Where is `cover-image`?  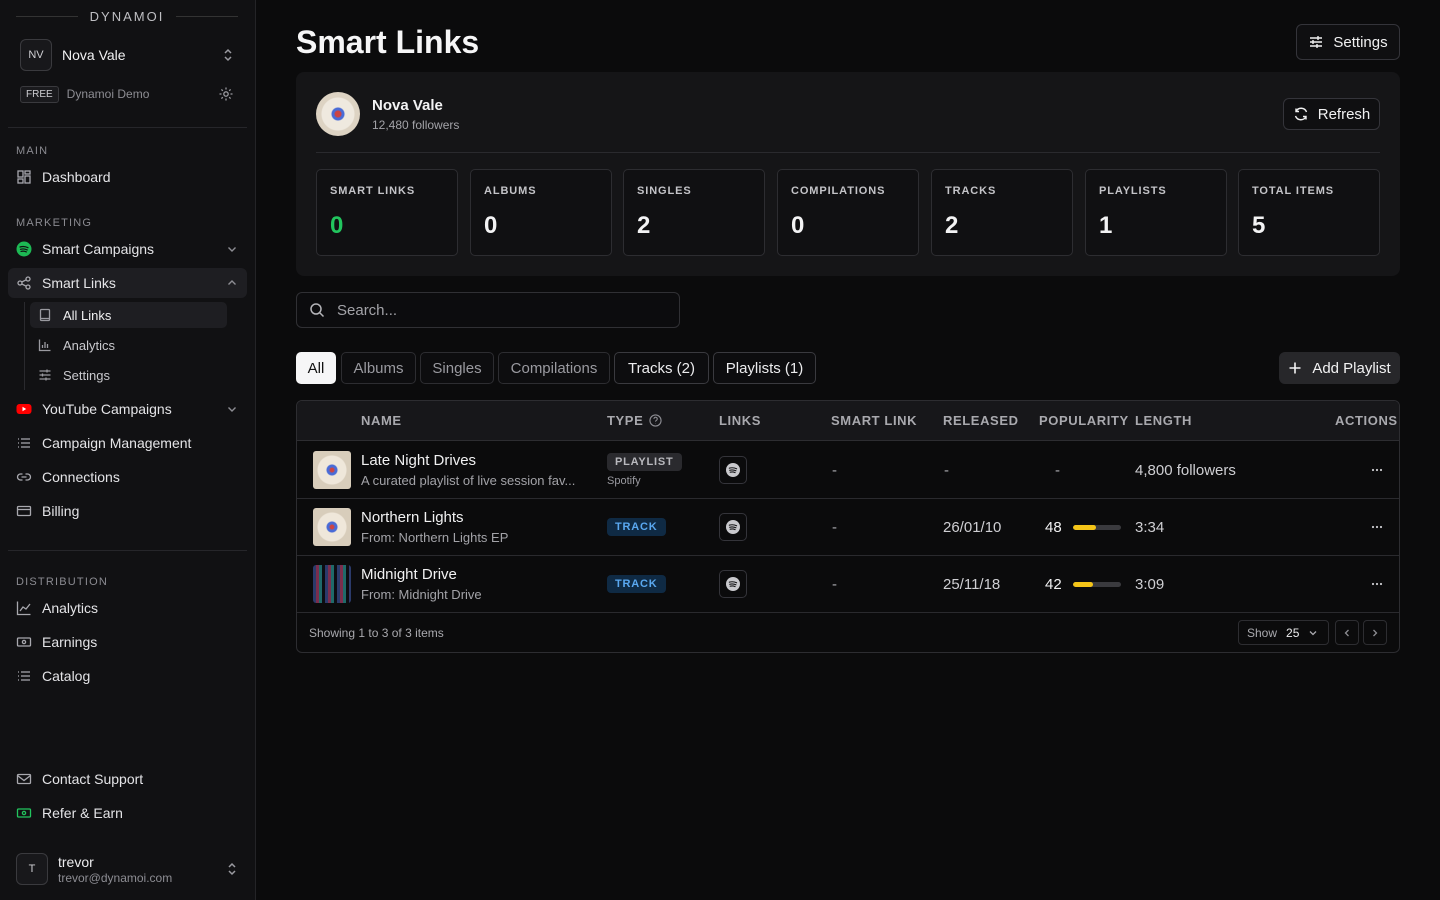
cover-image is located at coordinates (332, 527).